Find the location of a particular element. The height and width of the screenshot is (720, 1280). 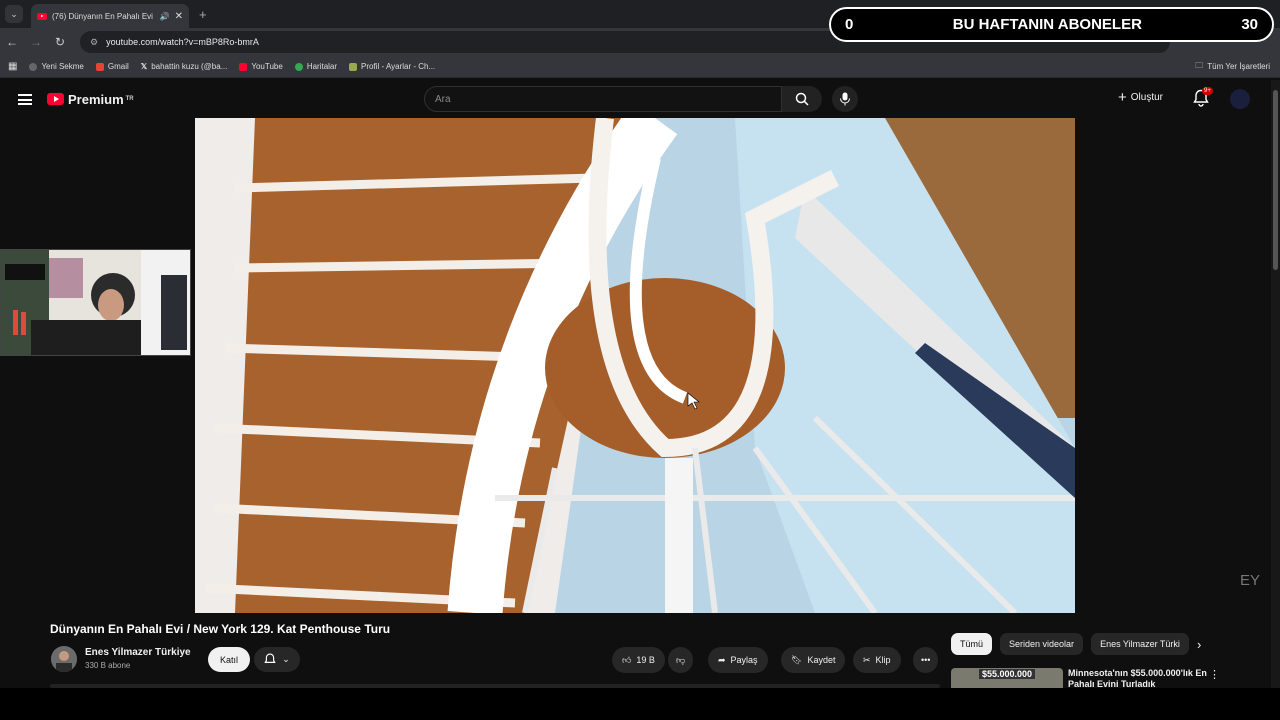

recommended-thumbnail: $55.000.000 is located at coordinates (1007, 678).